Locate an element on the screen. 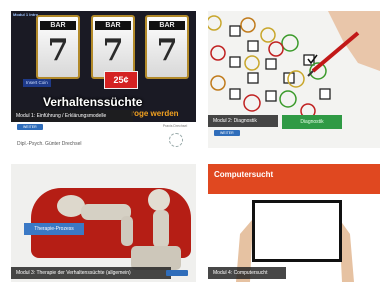  blank-screen is located at coordinates (297, 231).